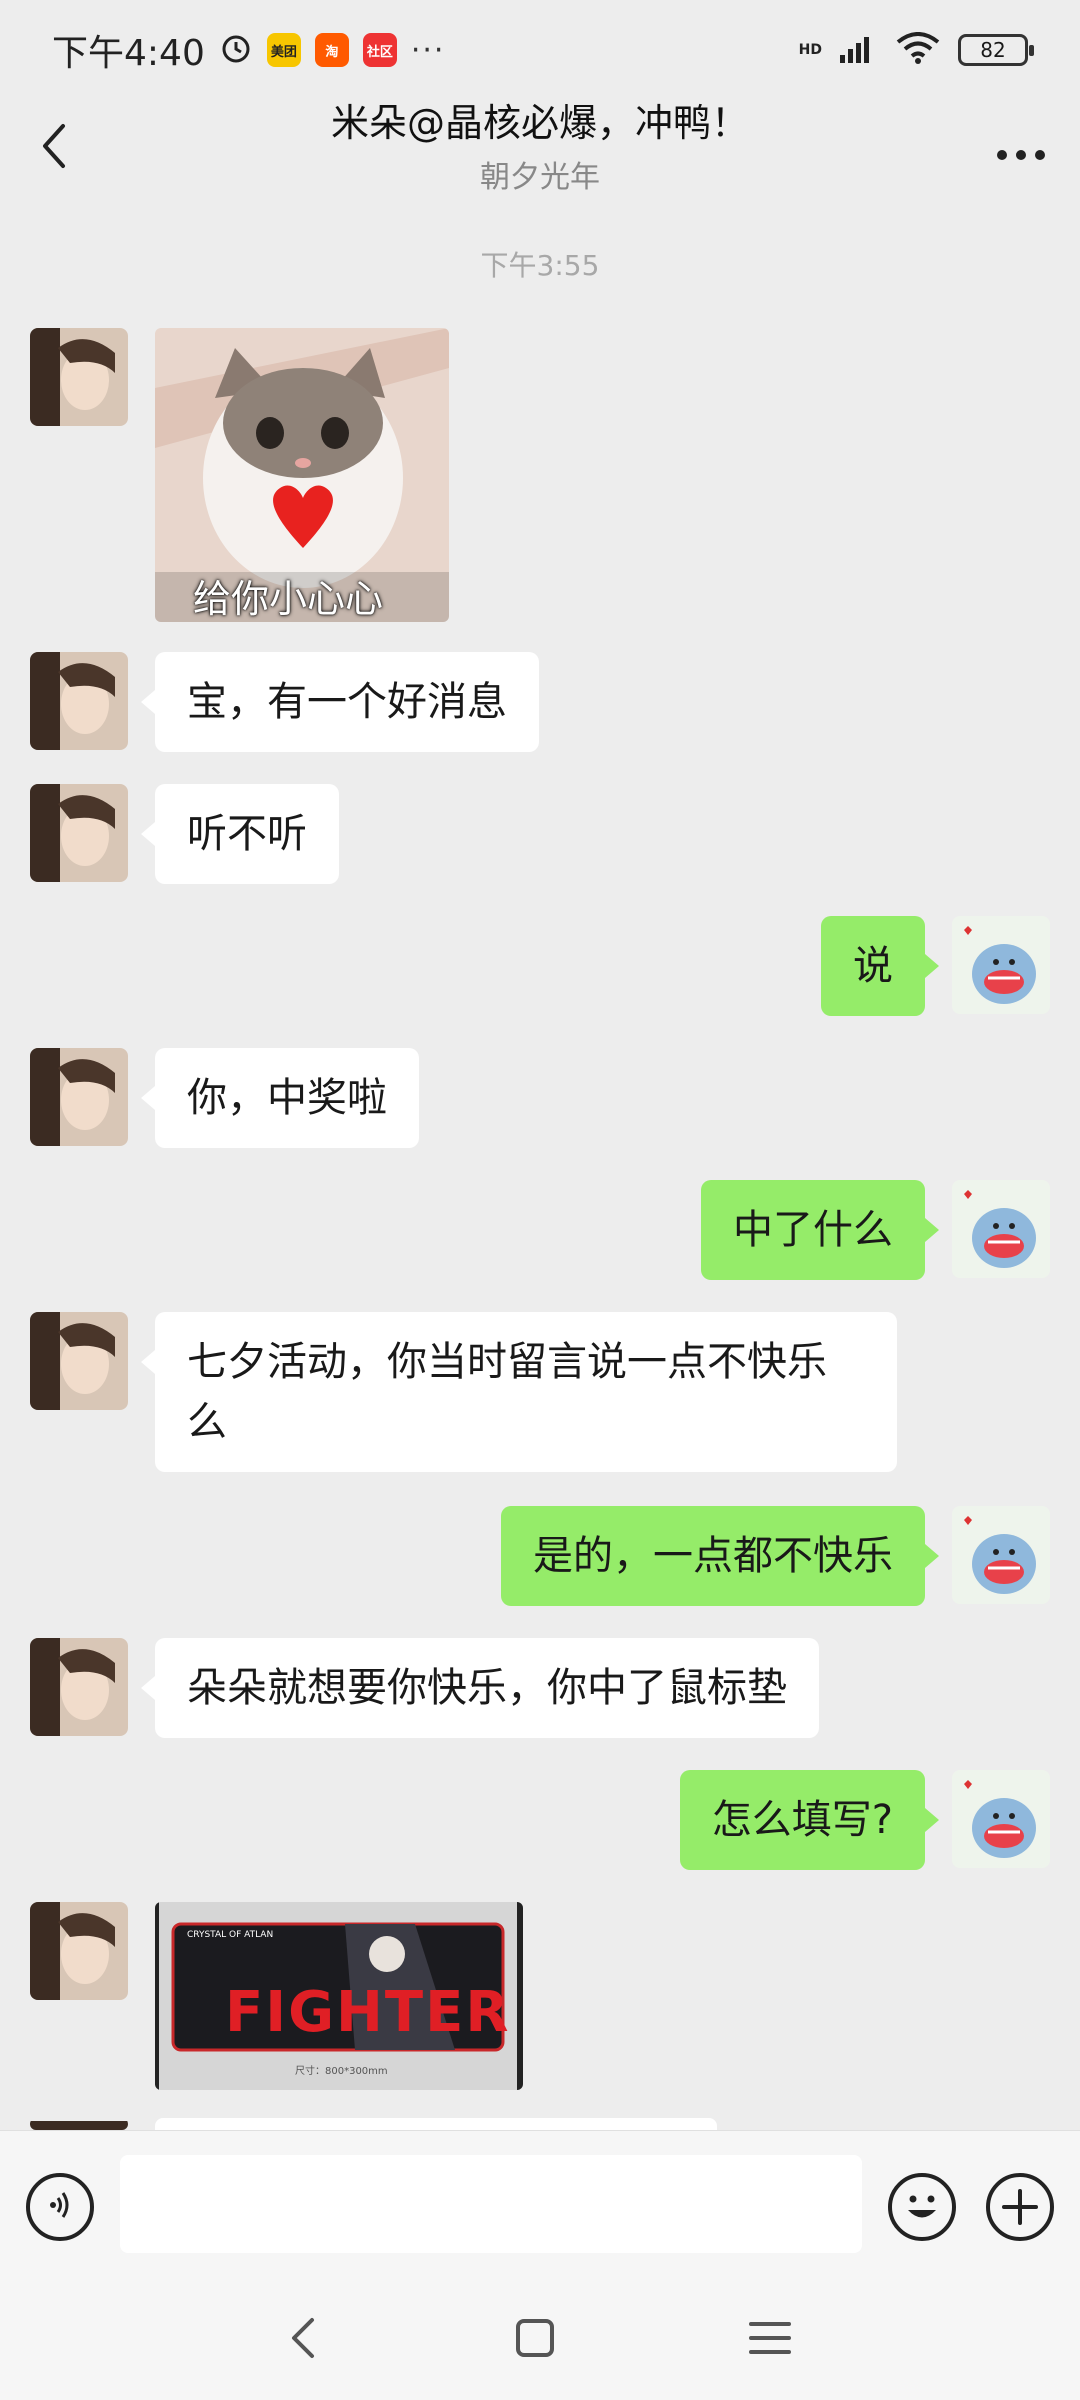 This screenshot has width=1080, height=2400. I want to click on message-bubble-partial, so click(436, 2124).